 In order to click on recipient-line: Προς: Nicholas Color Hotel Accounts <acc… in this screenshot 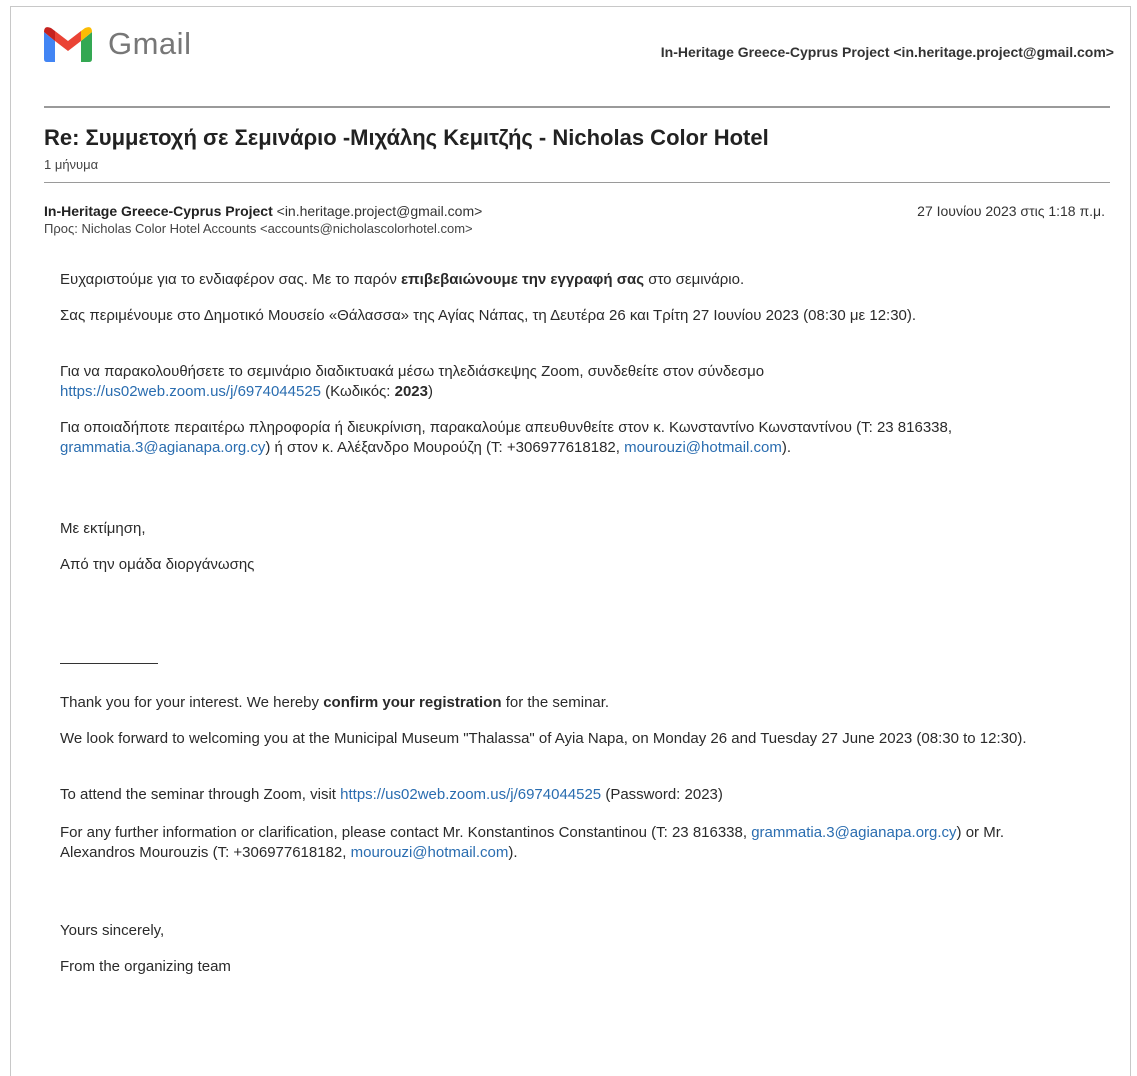, I will do `click(258, 228)`.